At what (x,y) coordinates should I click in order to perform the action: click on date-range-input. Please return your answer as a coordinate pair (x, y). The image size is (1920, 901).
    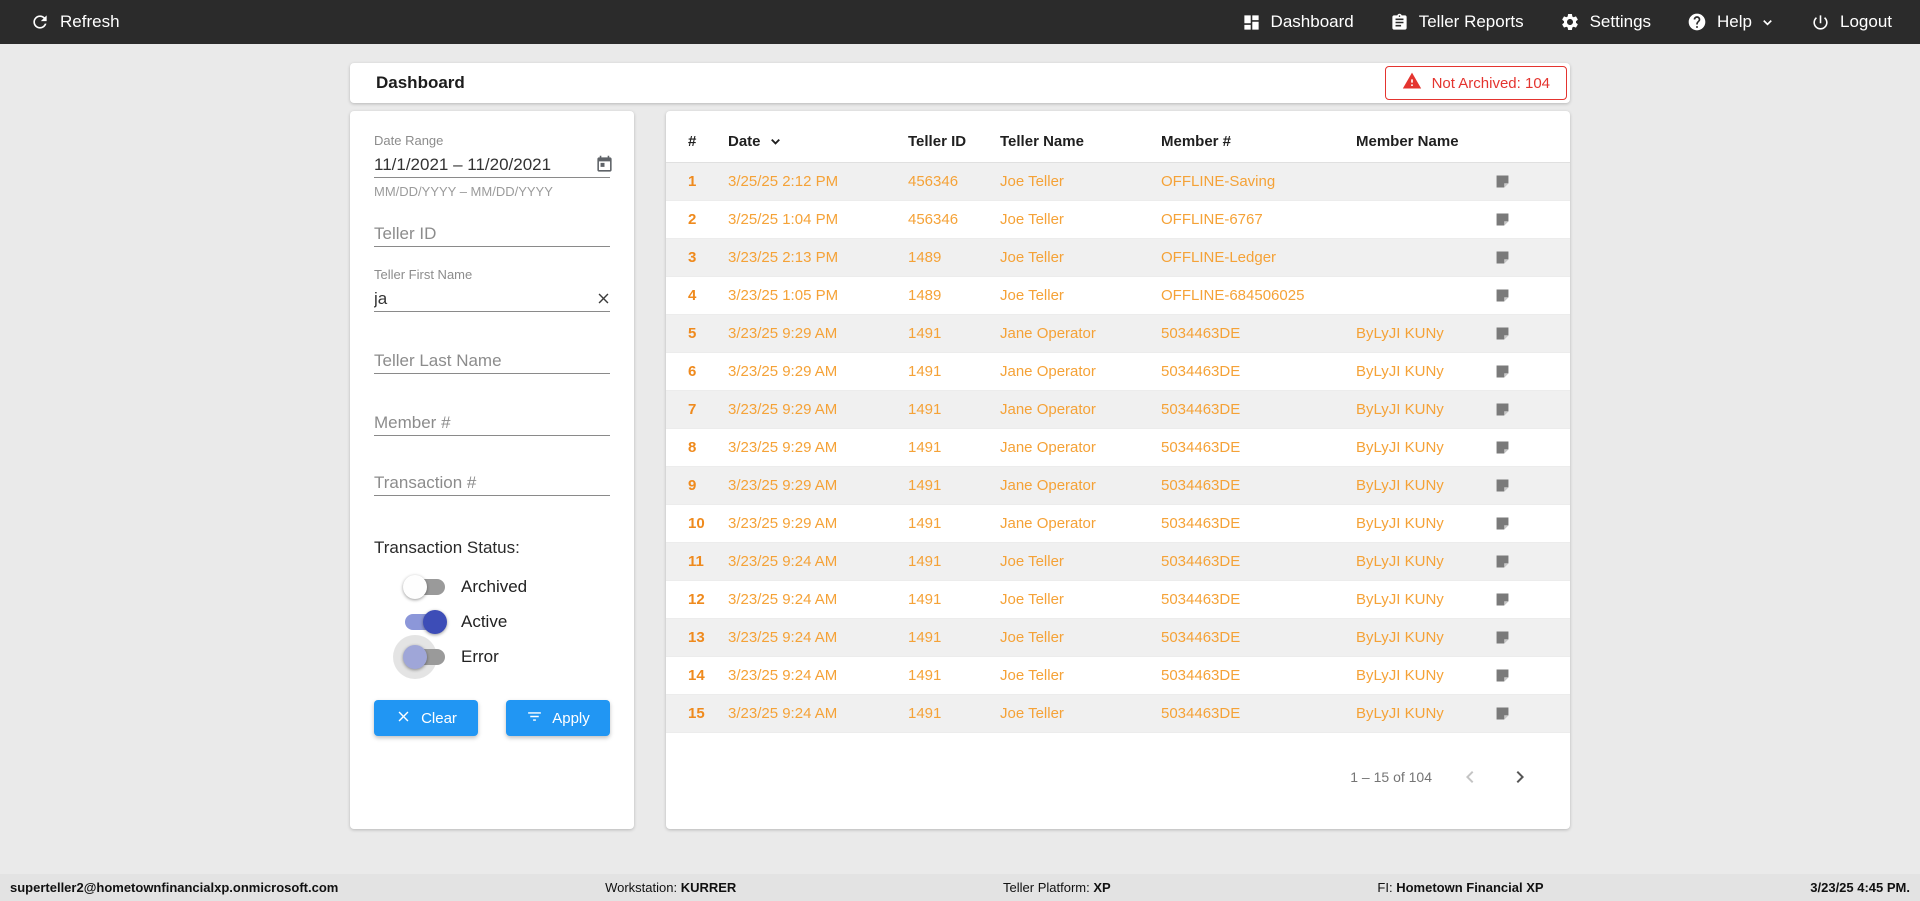
    Looking at the image, I should click on (484, 164).